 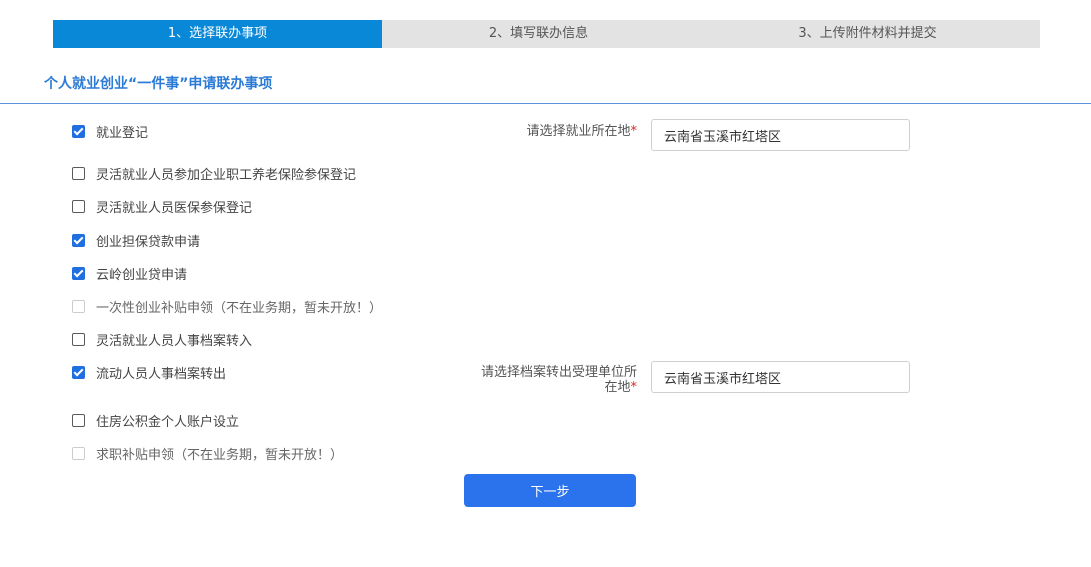 I want to click on page-title: 个人就业创业“一件事”申请联办事项, so click(x=158, y=84).